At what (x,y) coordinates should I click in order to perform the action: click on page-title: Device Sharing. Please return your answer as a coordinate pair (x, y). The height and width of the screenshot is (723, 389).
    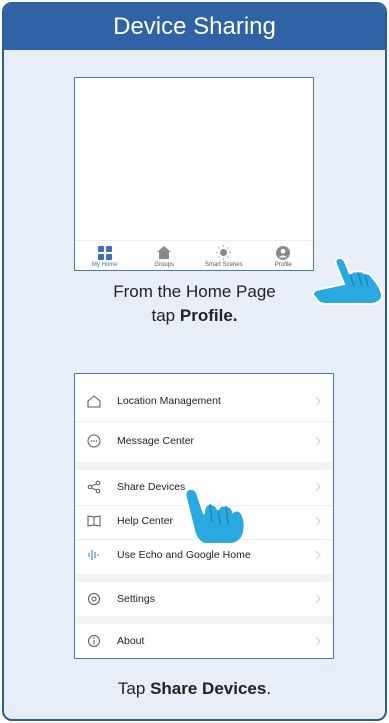
    Looking at the image, I should click on (194, 27).